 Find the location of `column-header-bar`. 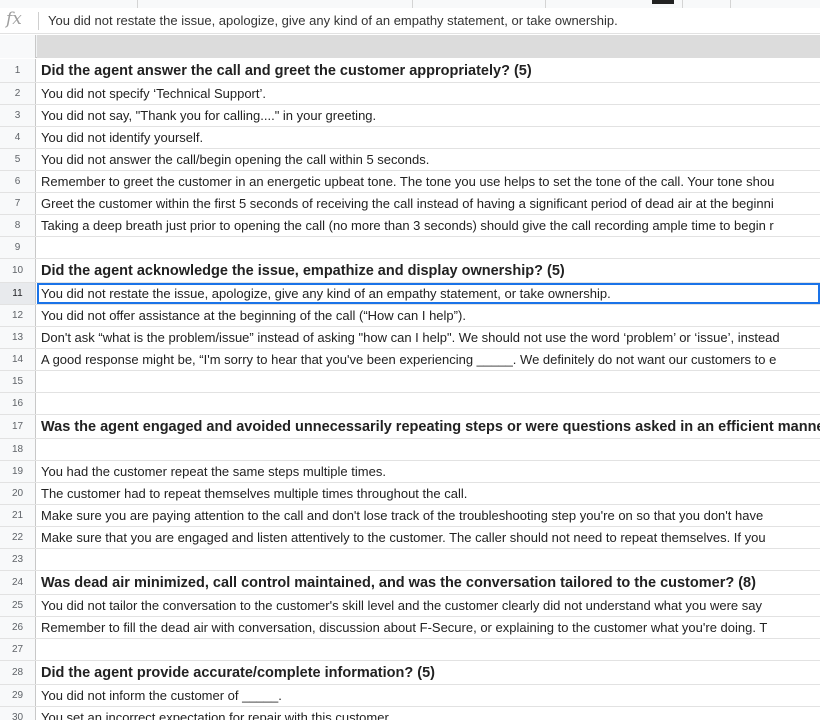

column-header-bar is located at coordinates (410, 46).